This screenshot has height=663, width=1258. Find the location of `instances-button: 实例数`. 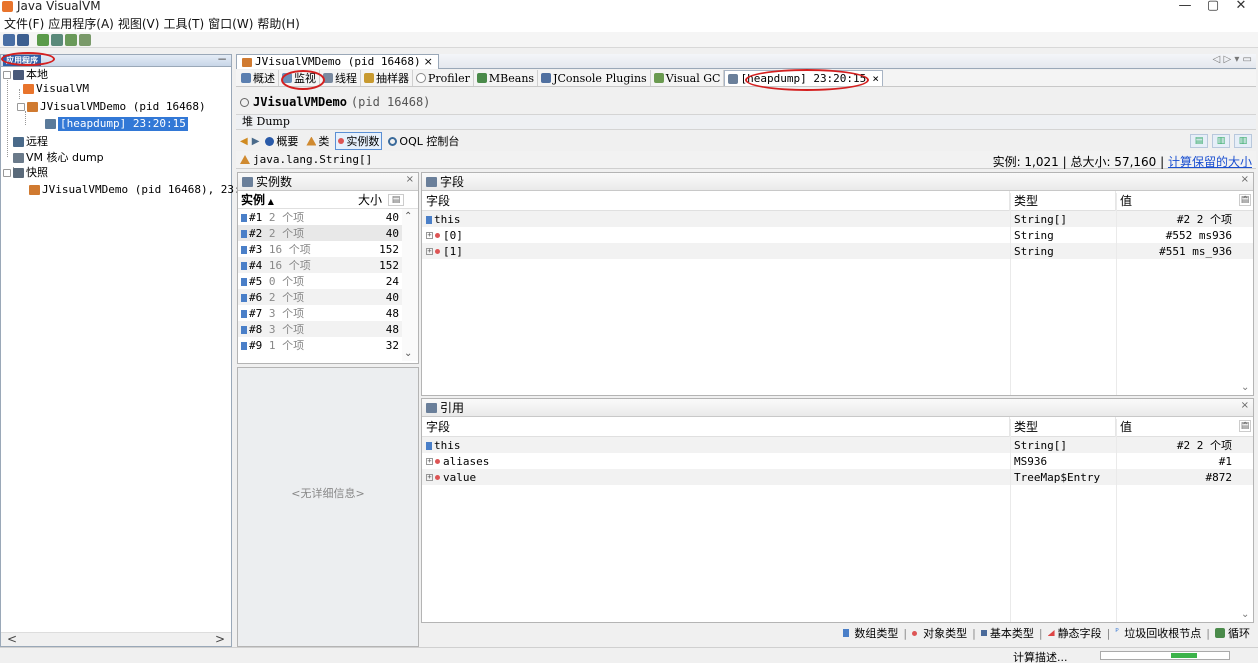

instances-button: 实例数 is located at coordinates (359, 141).